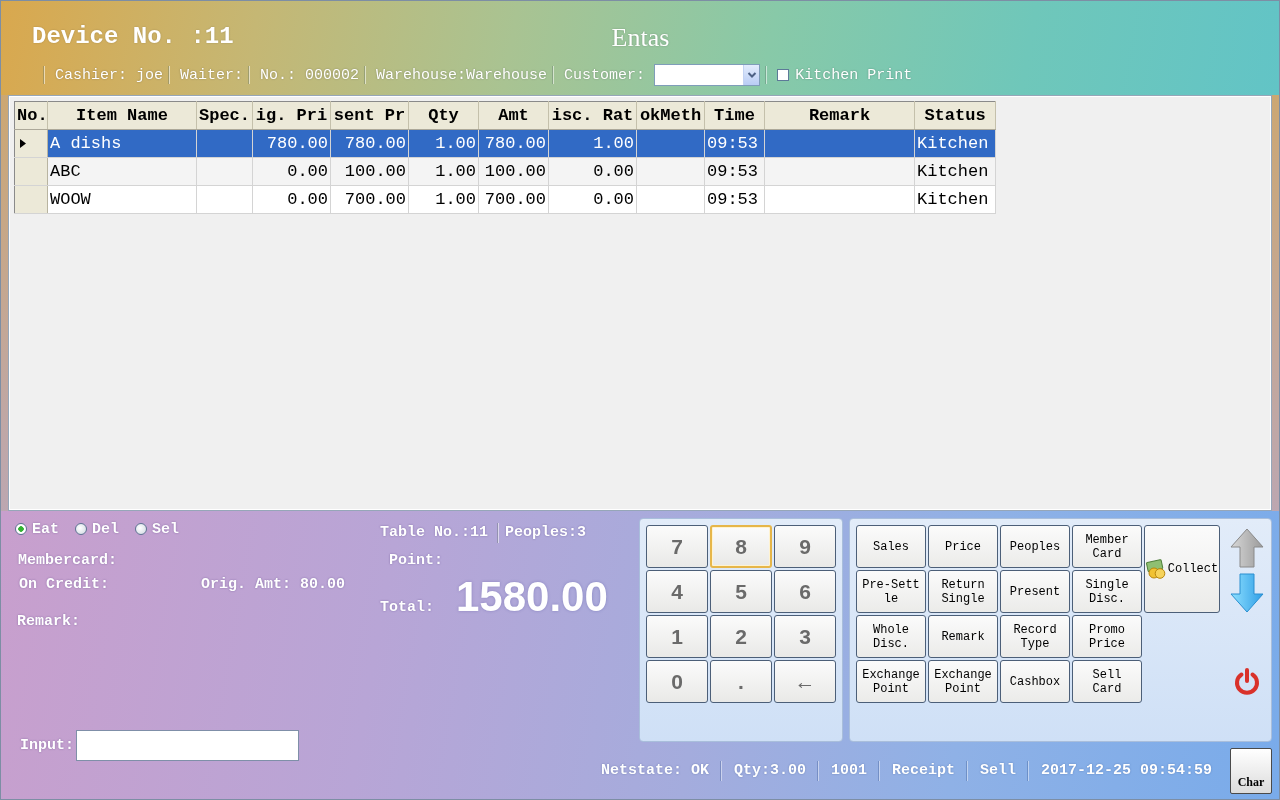  What do you see at coordinates (274, 585) in the screenshot?
I see `orig-amount-text: Orig. Amt: 80.00` at bounding box center [274, 585].